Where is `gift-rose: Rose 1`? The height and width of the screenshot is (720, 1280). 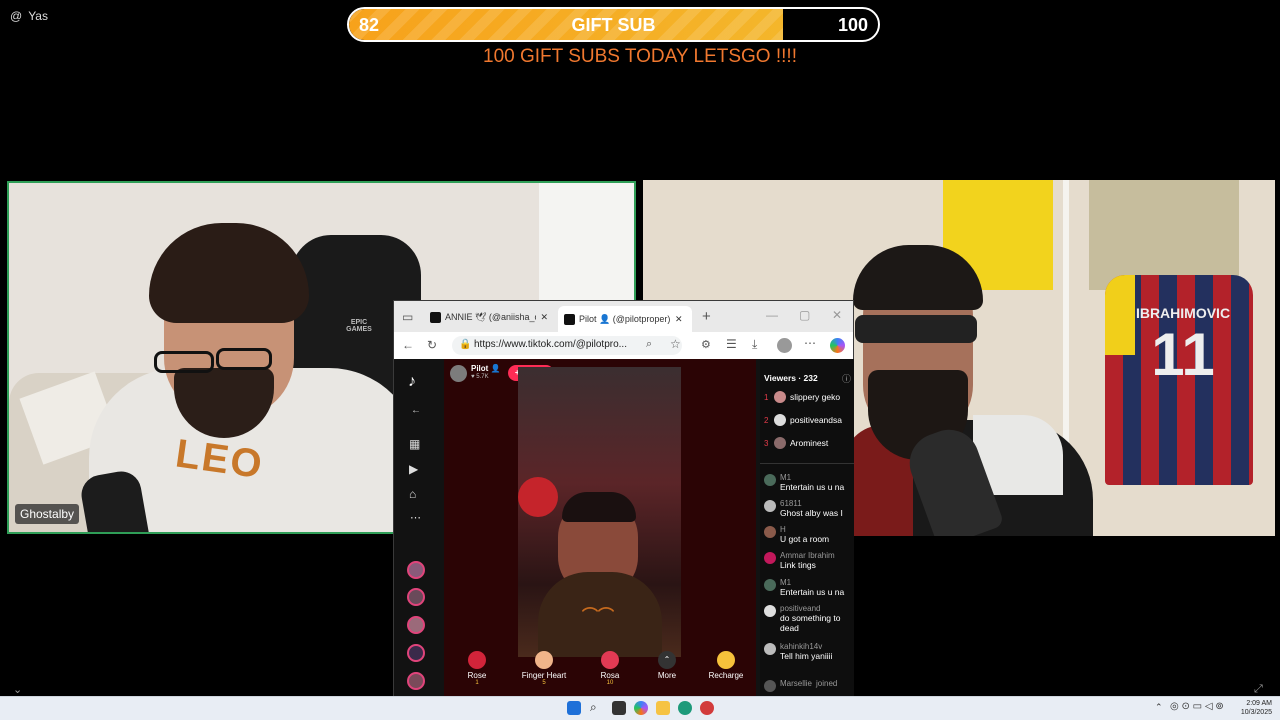 gift-rose: Rose 1 is located at coordinates (477, 668).